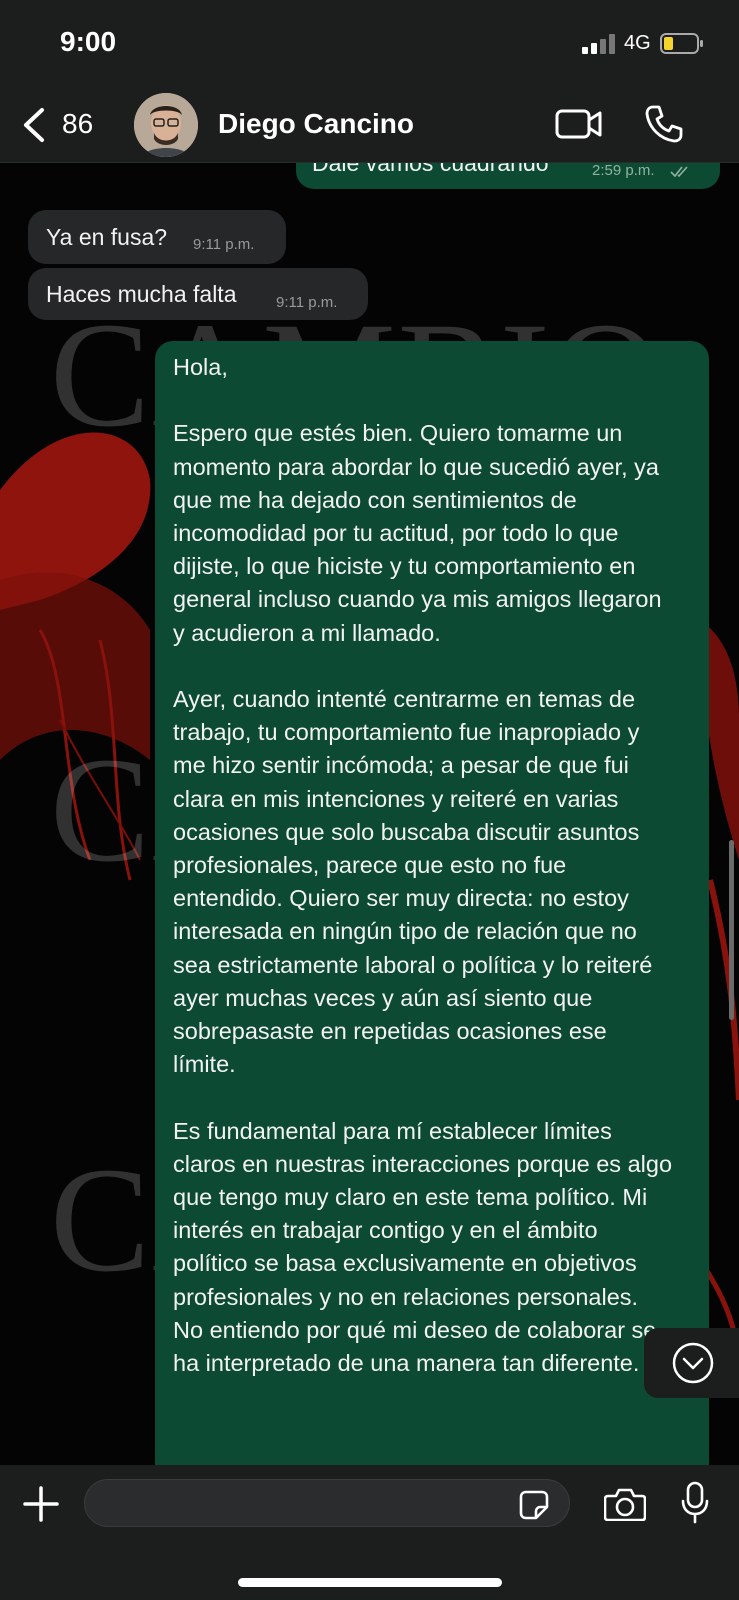 The width and height of the screenshot is (739, 1600). I want to click on message-time: 2:59 p.m., so click(623, 170).